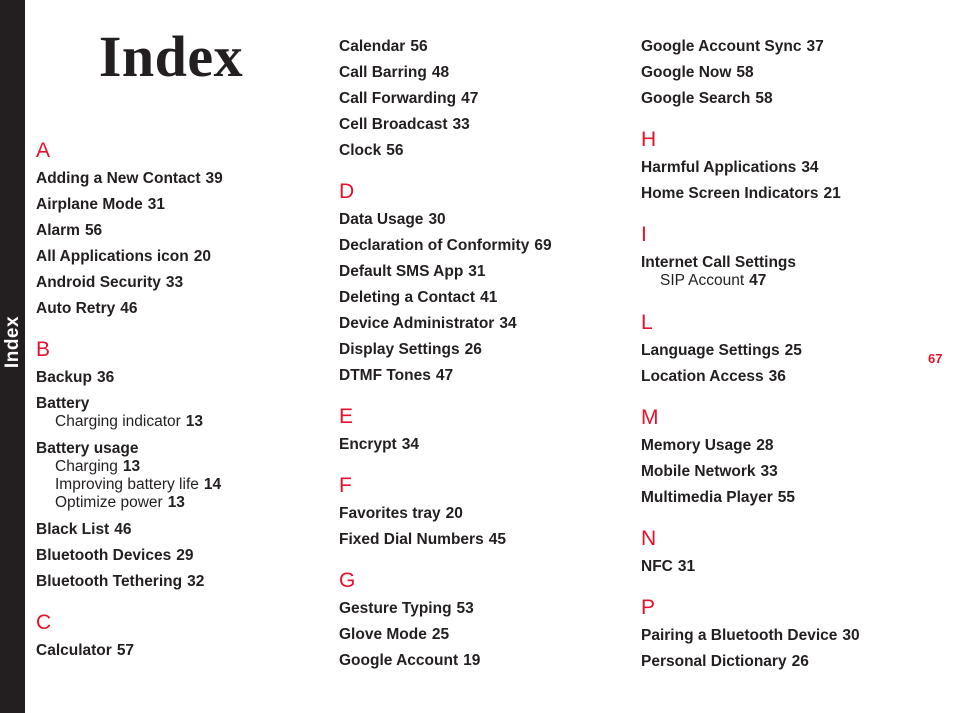 The width and height of the screenshot is (968, 713). Describe the element at coordinates (481, 634) in the screenshot. I see `index-entry: Glove Mode 25` at that location.